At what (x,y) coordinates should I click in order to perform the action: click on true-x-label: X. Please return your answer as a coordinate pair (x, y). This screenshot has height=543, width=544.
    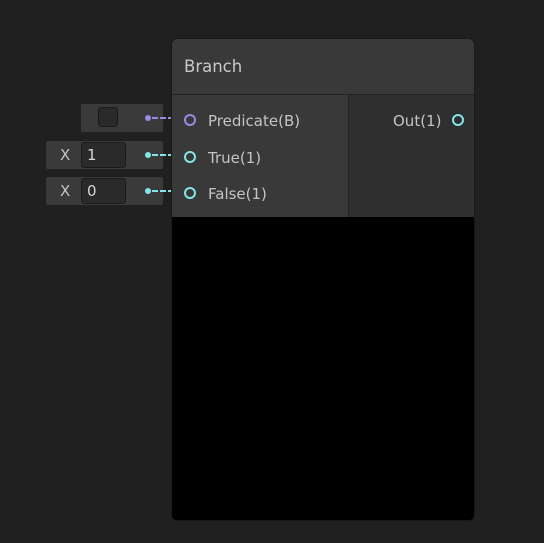
    Looking at the image, I should click on (65, 155).